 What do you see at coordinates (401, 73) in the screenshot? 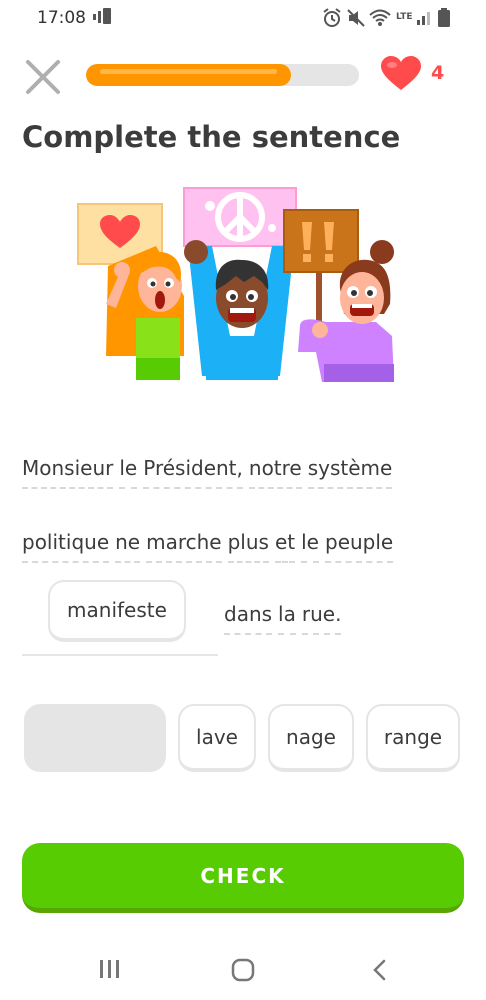
I see `heart-icon` at bounding box center [401, 73].